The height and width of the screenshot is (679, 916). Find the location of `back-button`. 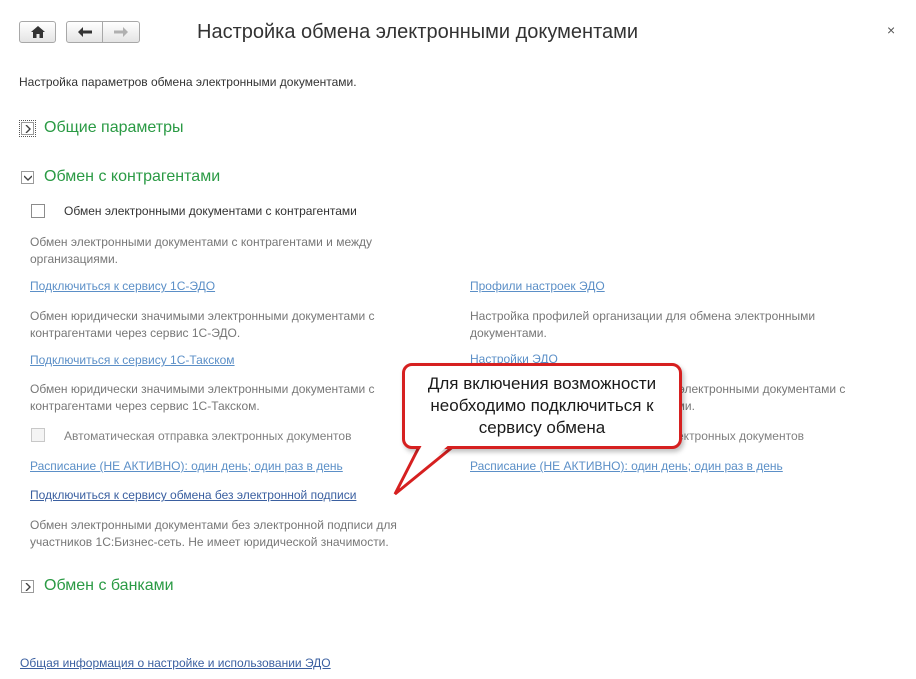

back-button is located at coordinates (84, 32).